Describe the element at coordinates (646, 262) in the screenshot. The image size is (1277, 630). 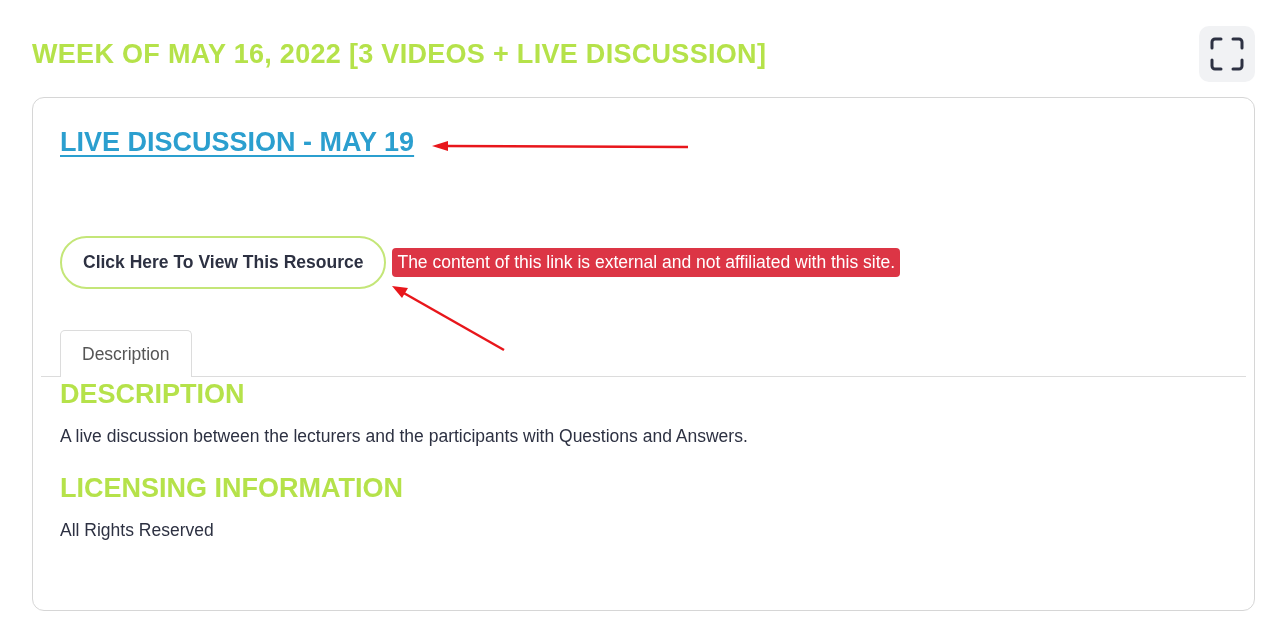
I see `external-link-notice: The content of this link is external and not affiliated with this site.` at that location.